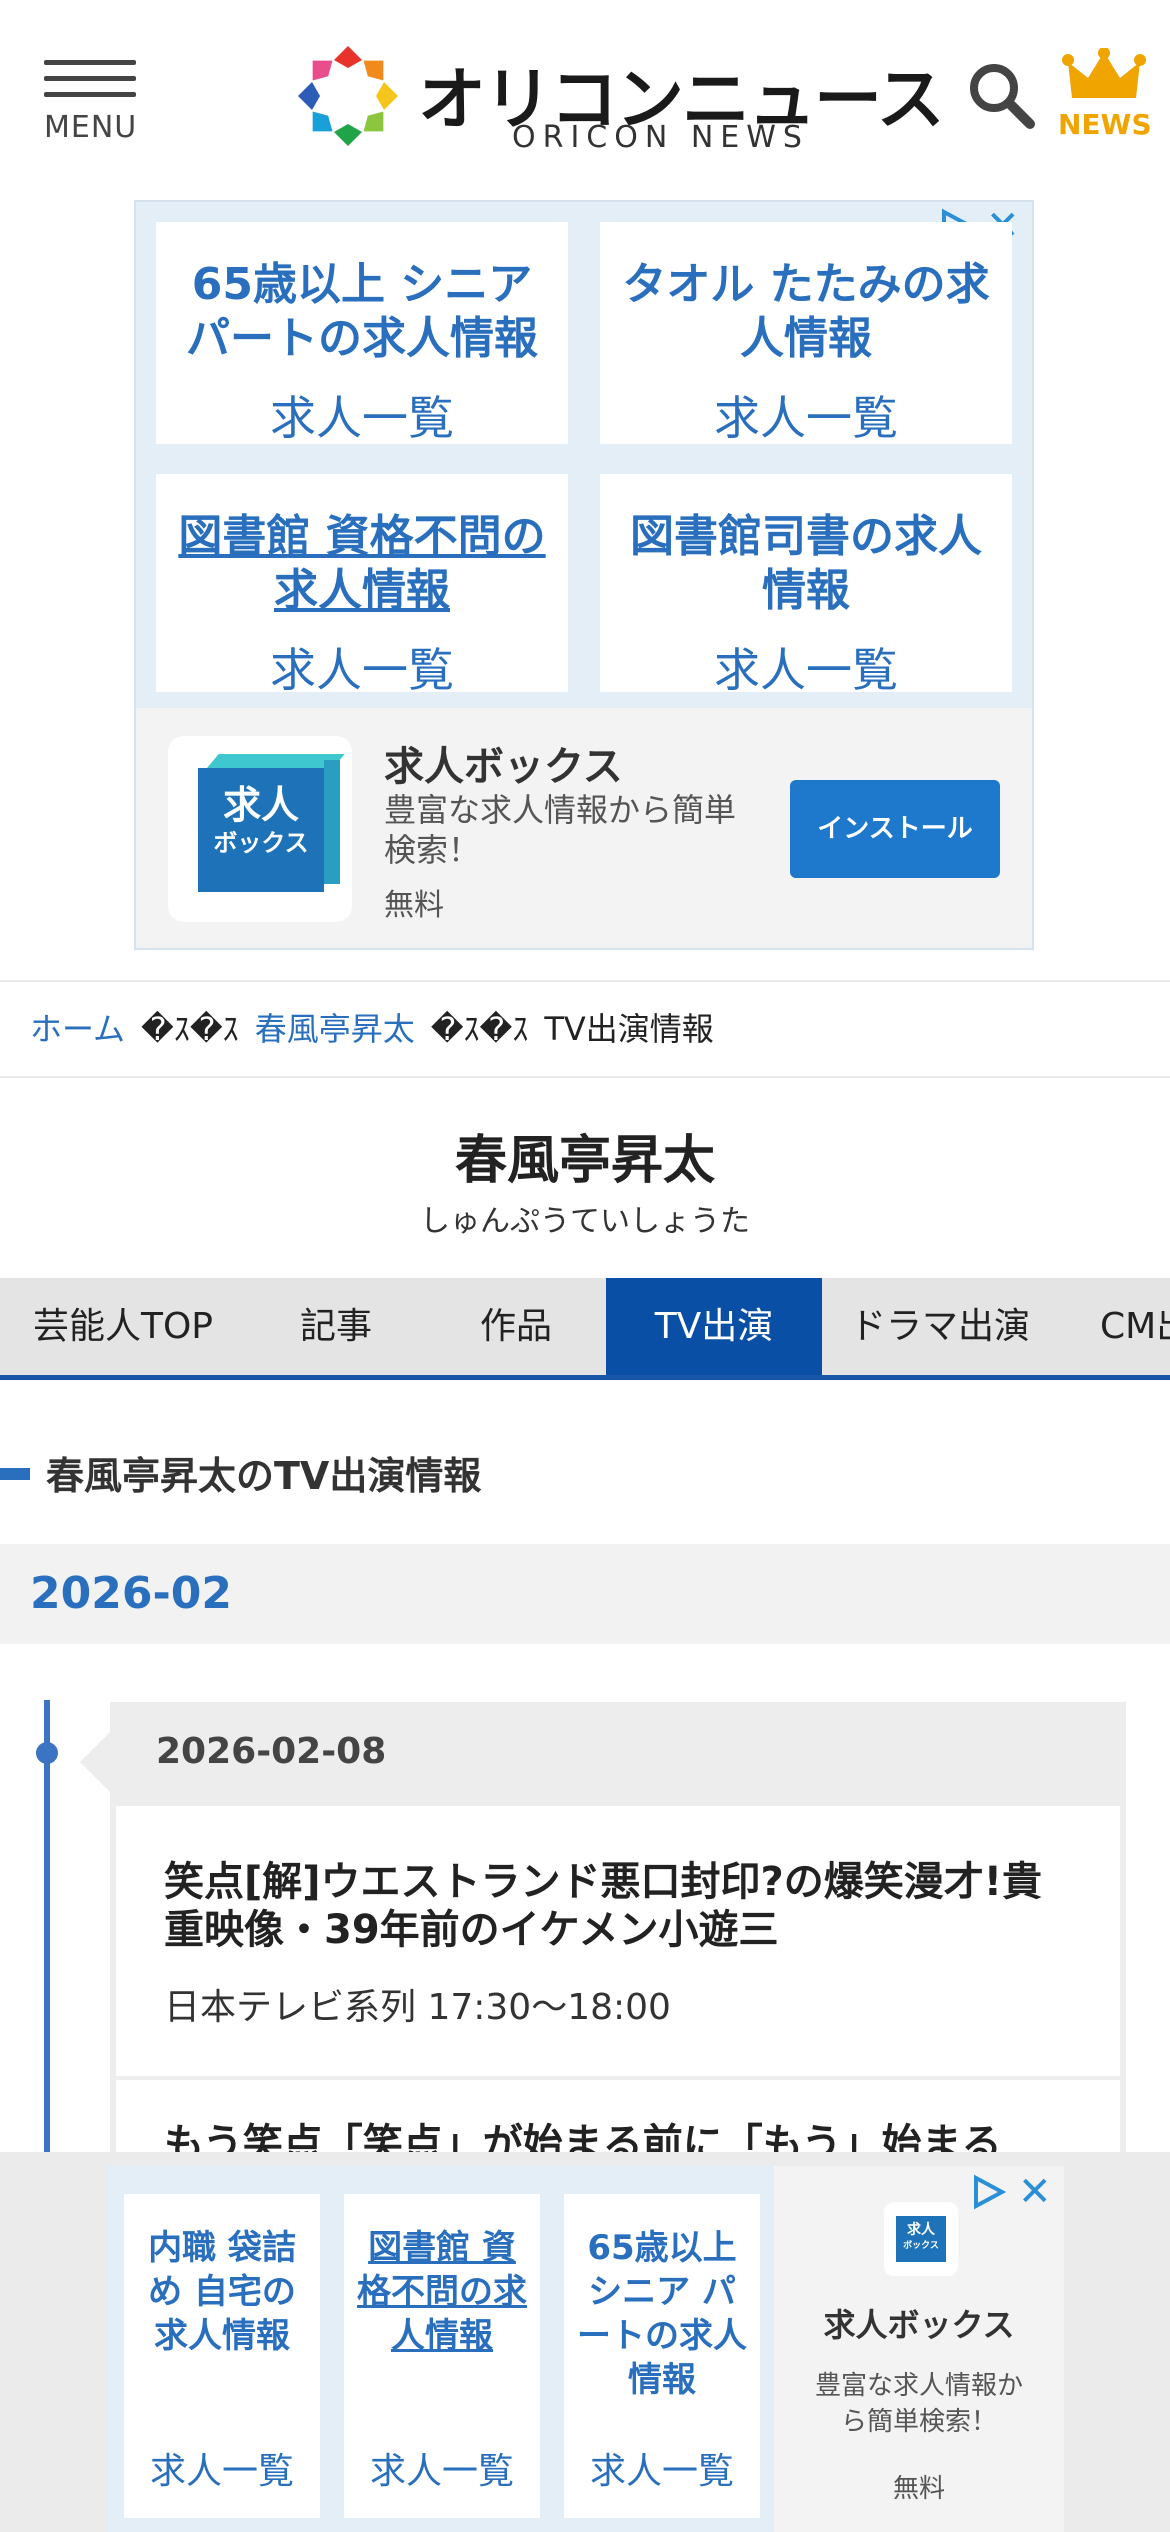  I want to click on tab-drama: ドラマ出演, so click(940, 1326).